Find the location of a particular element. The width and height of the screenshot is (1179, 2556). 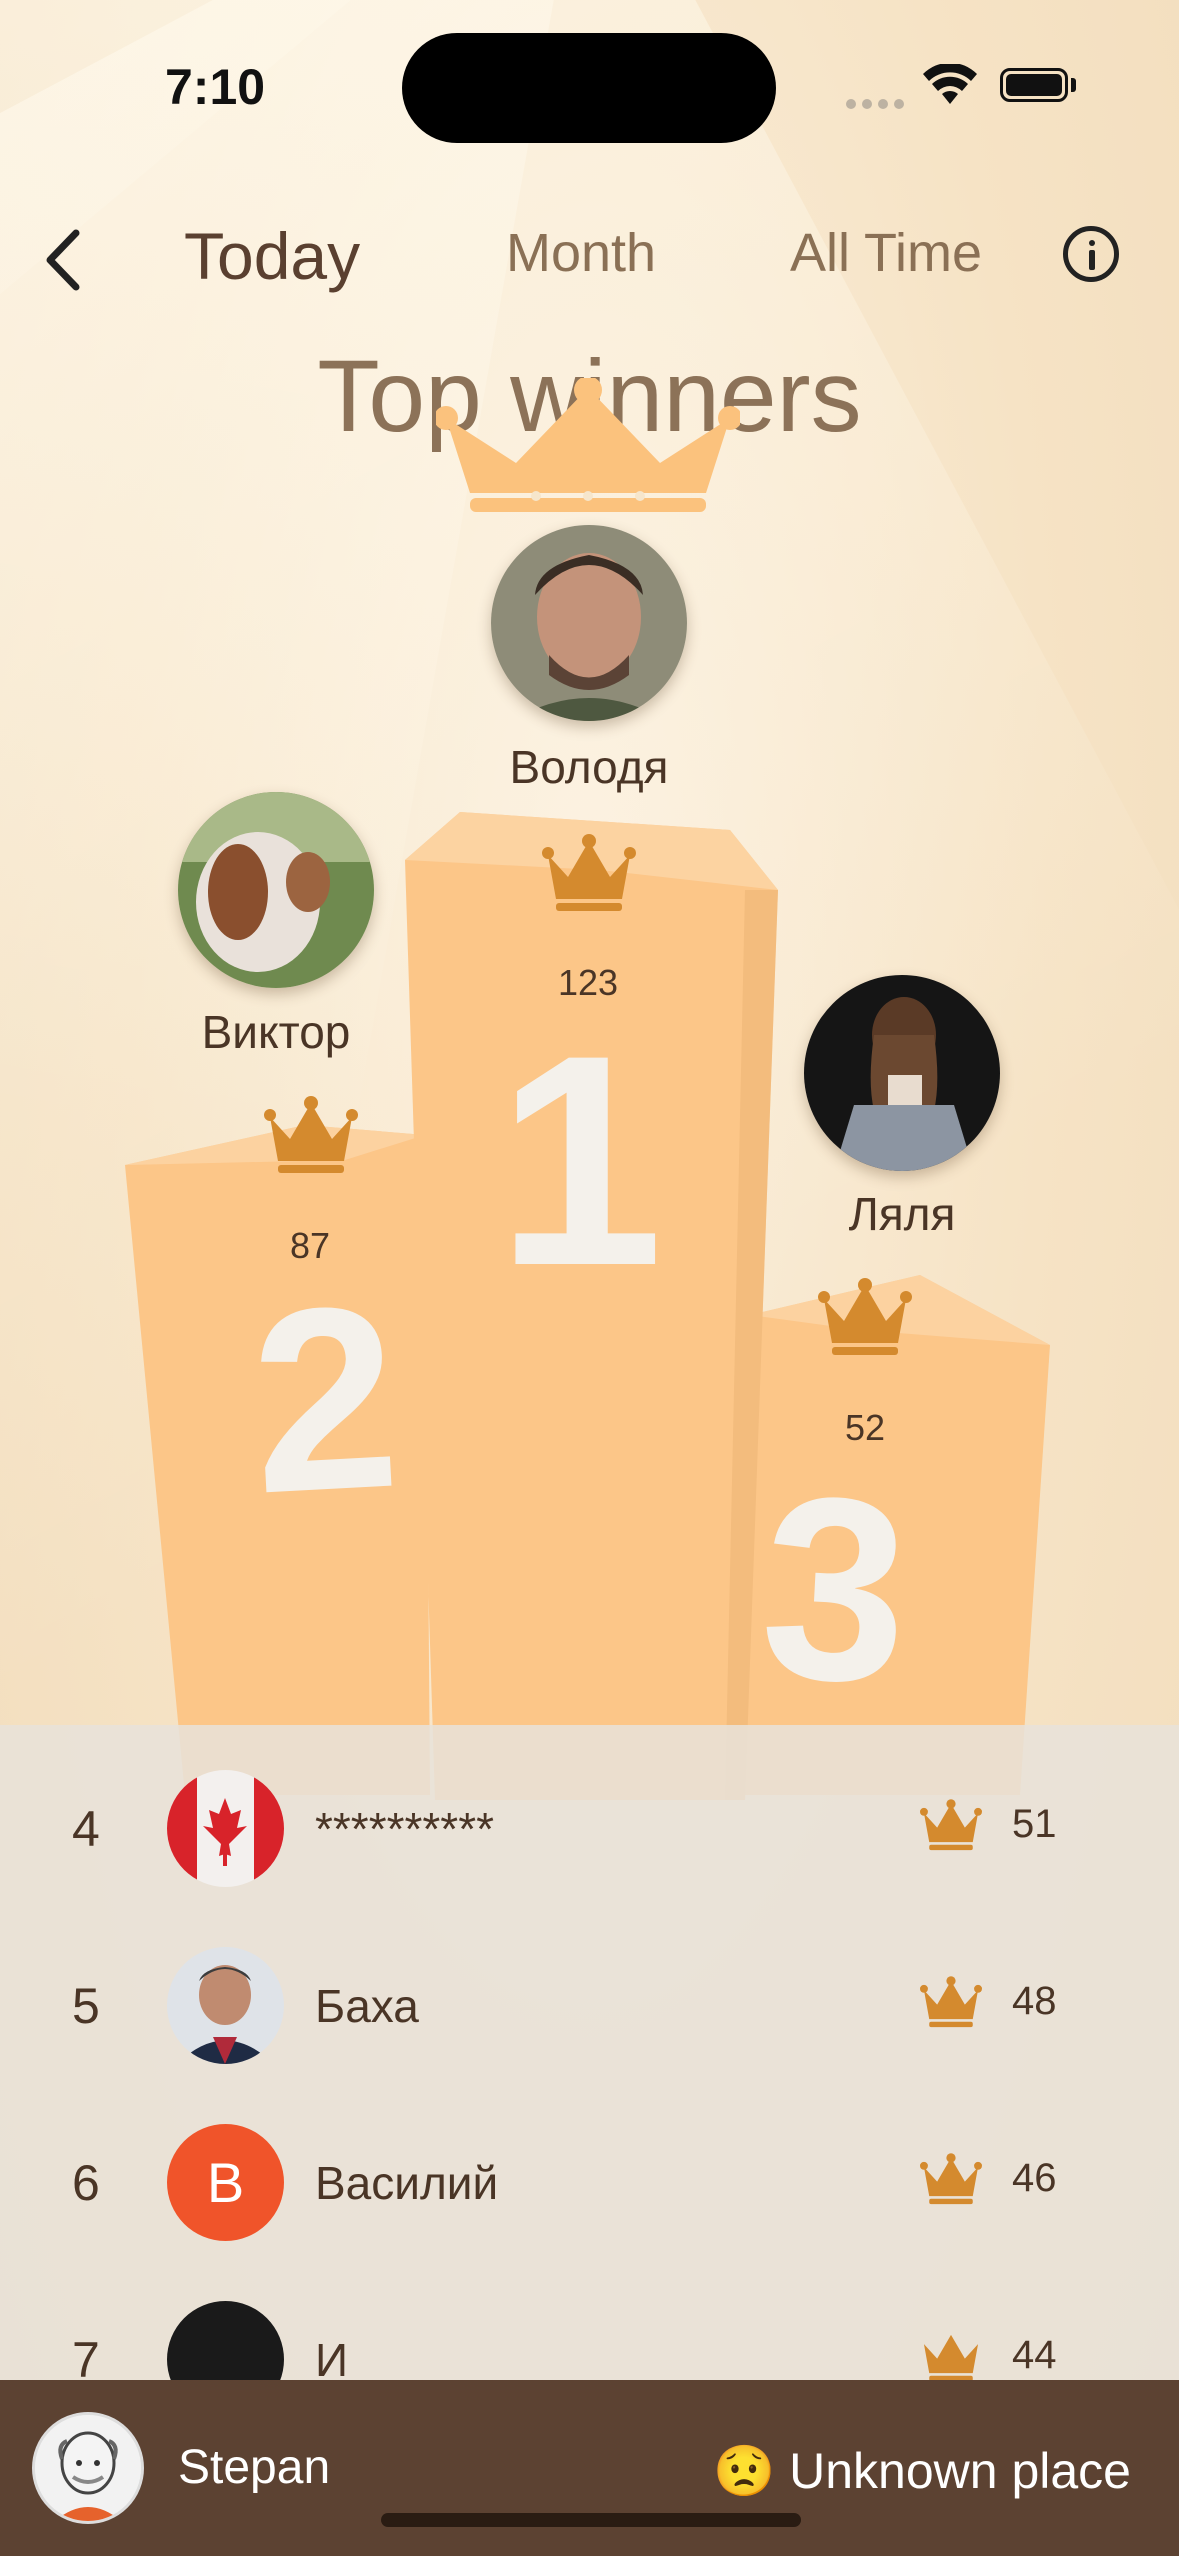

home-indicator is located at coordinates (591, 2520).